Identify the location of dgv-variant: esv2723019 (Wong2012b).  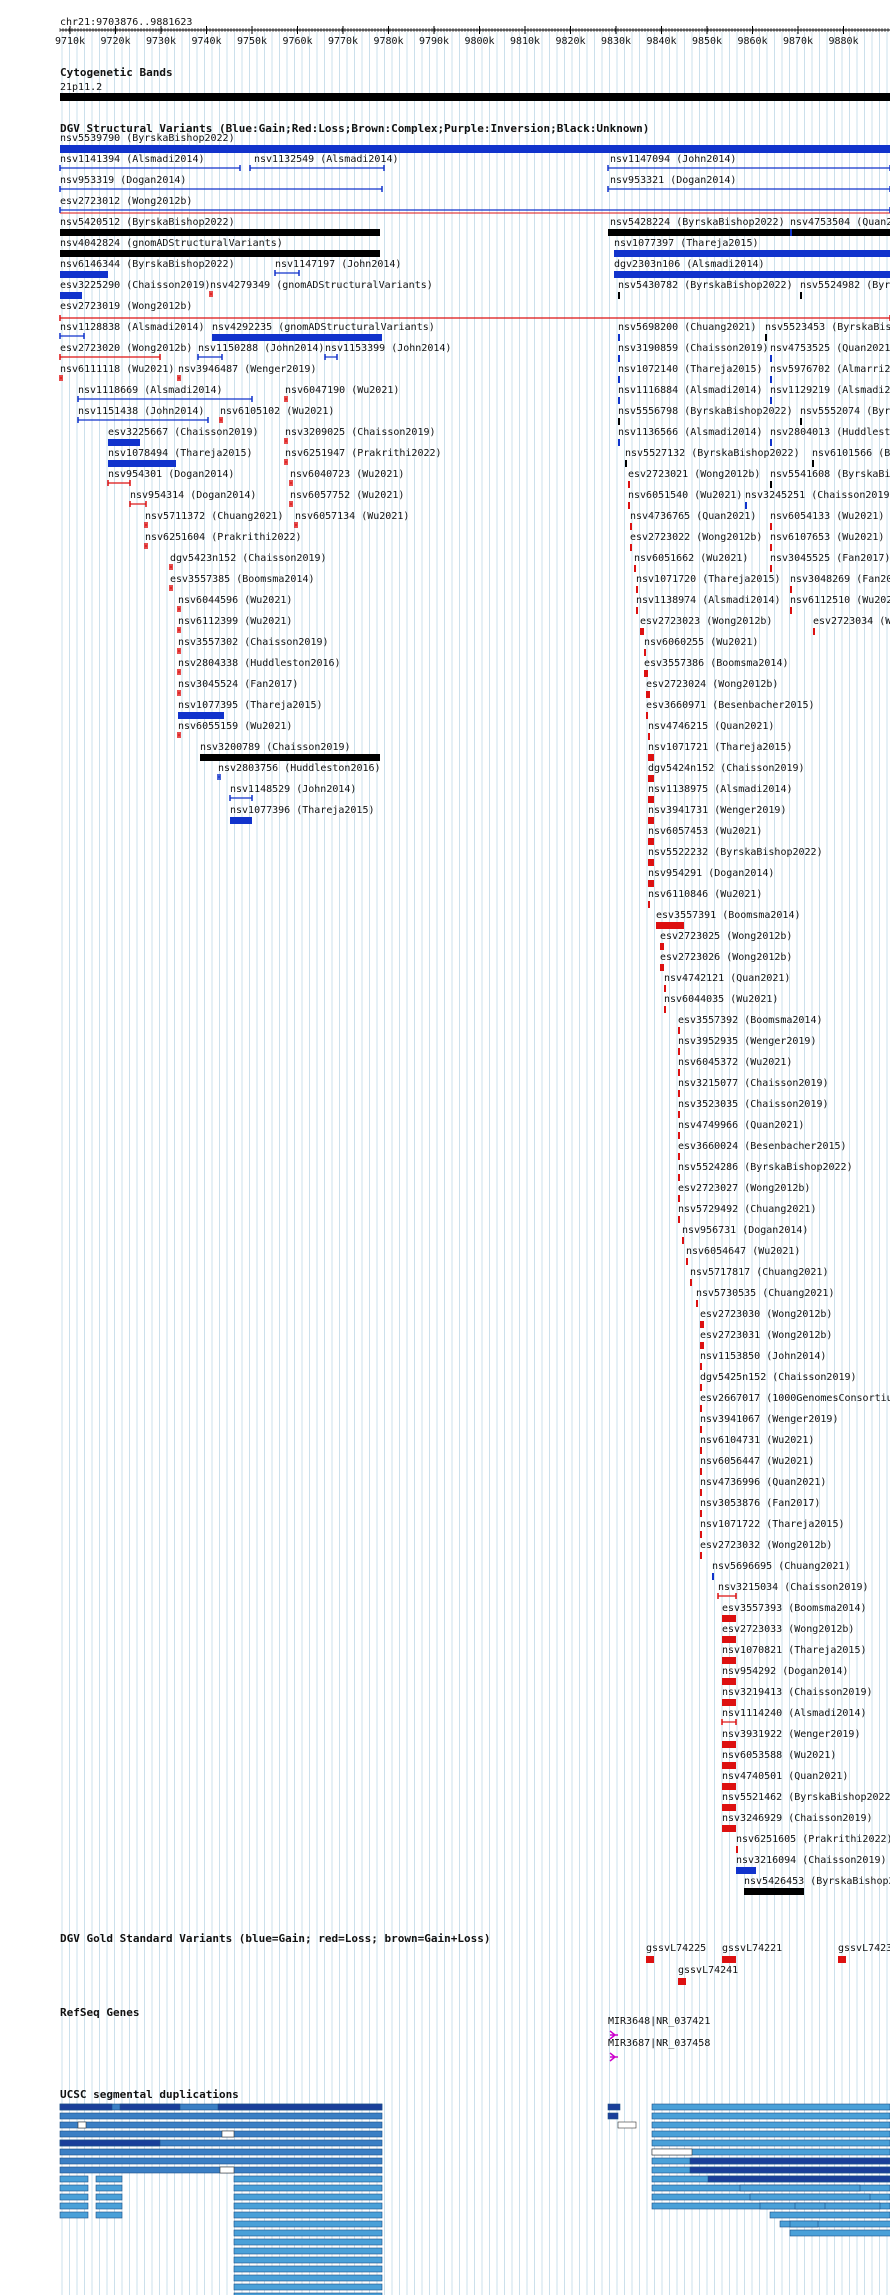
(474, 311).